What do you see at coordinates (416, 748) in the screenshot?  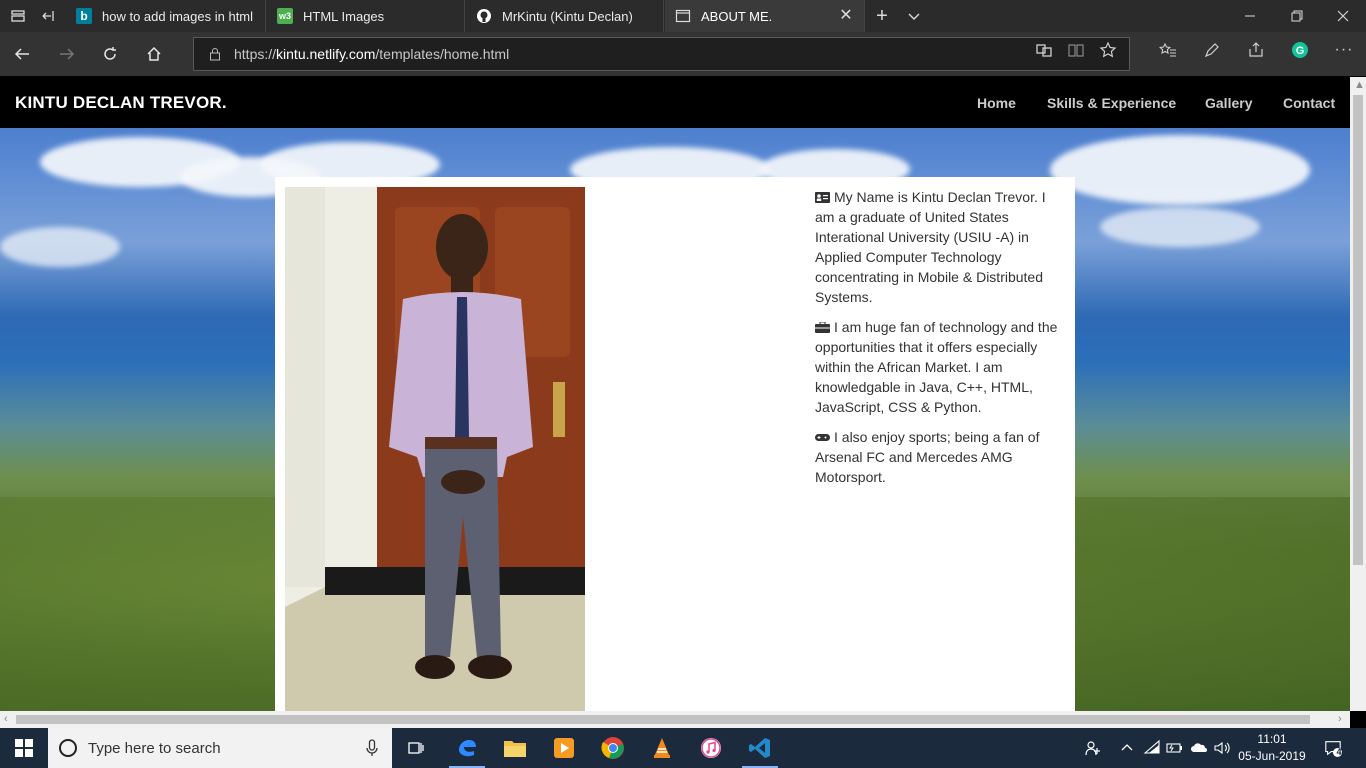 I see `task-view-icon` at bounding box center [416, 748].